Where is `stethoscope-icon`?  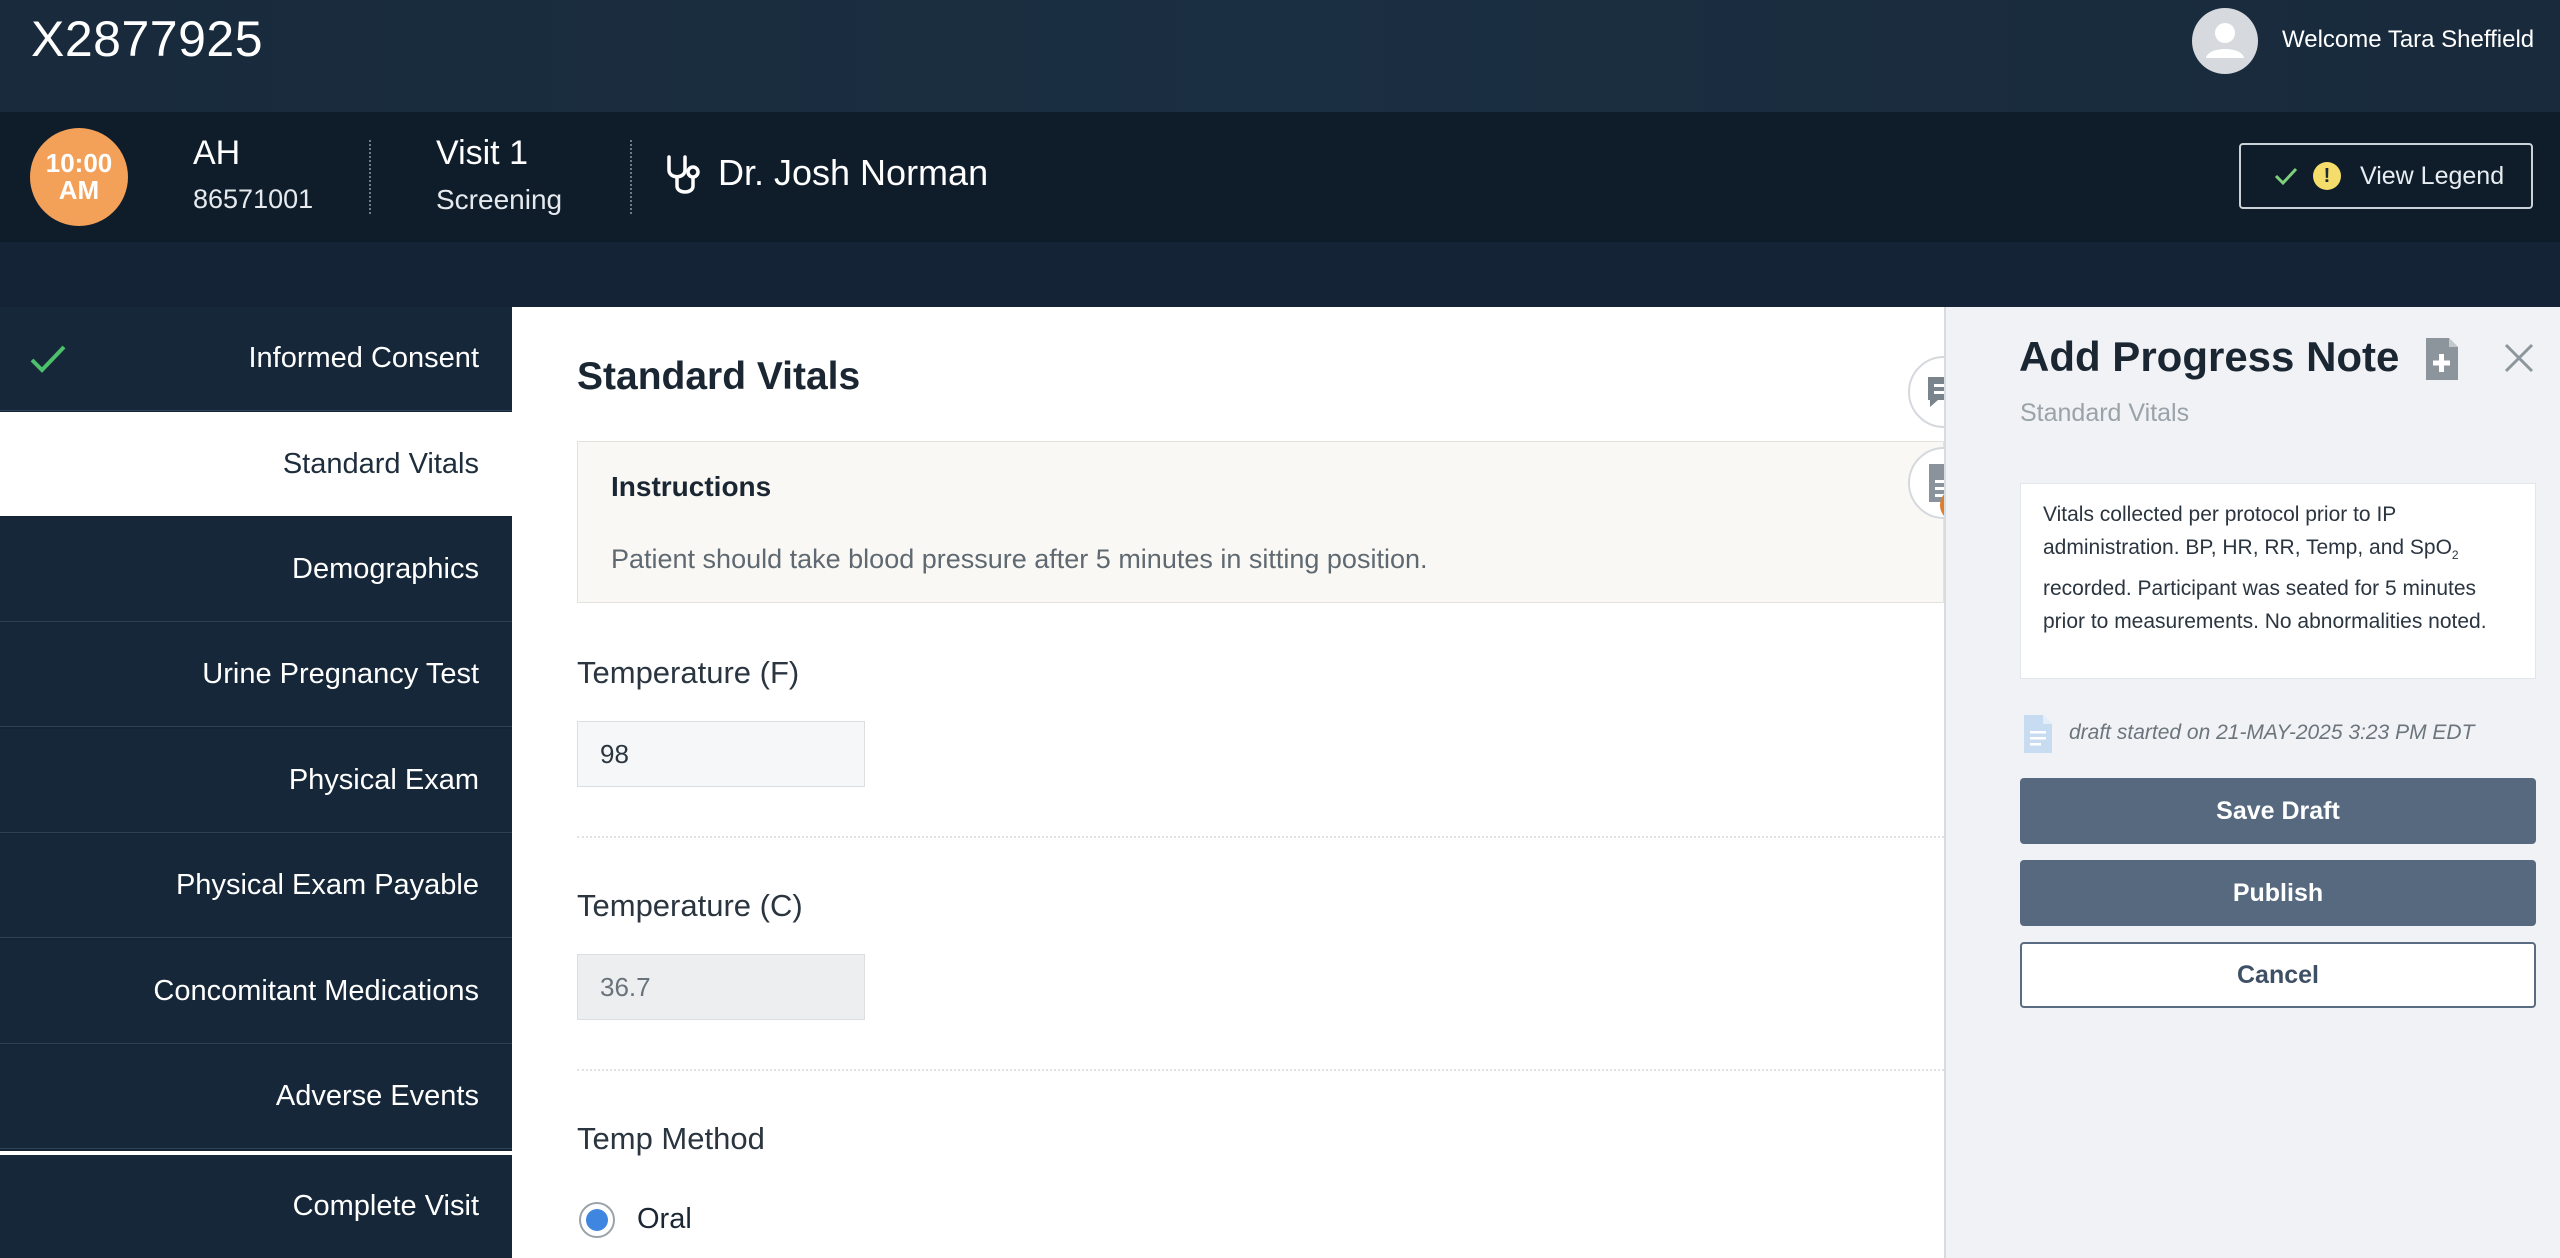 stethoscope-icon is located at coordinates (683, 174).